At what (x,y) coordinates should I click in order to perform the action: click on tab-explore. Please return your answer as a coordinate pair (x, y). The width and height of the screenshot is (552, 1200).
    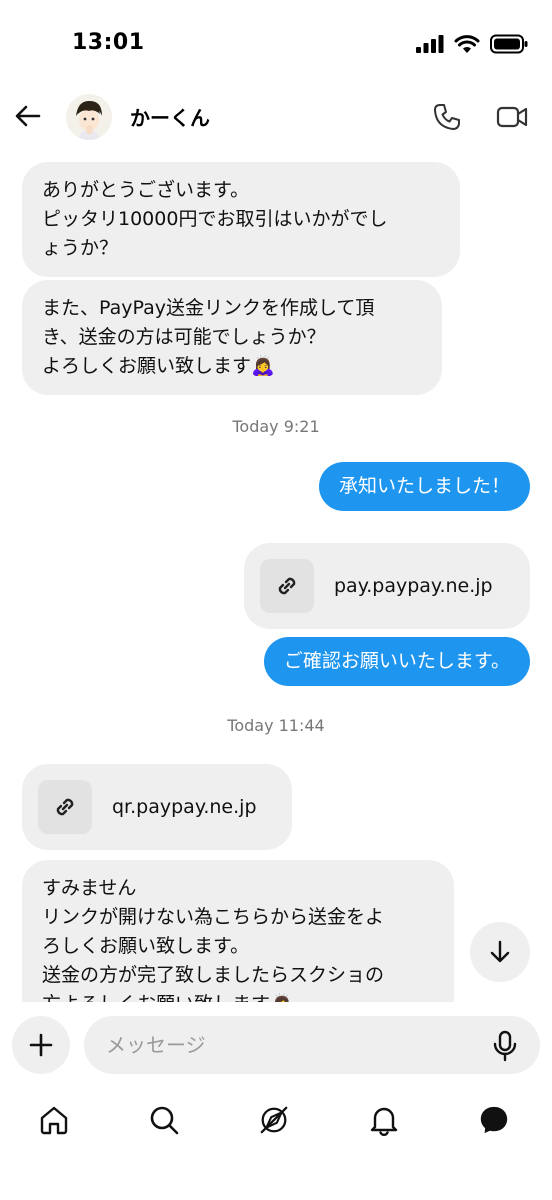
    Looking at the image, I should click on (274, 1120).